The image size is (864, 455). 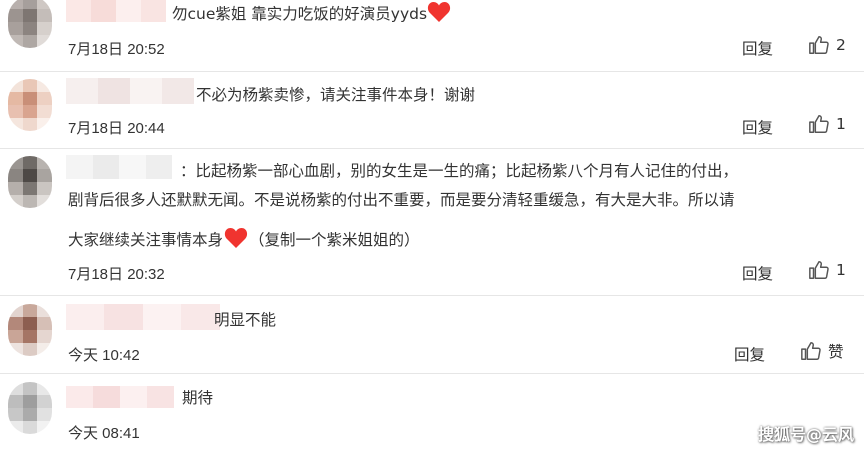 What do you see at coordinates (432, 30) in the screenshot?
I see `comment-1: 勿cue紫姐 靠实力吃饭的好演员yyds 7月18日 20:52 回复 2` at bounding box center [432, 30].